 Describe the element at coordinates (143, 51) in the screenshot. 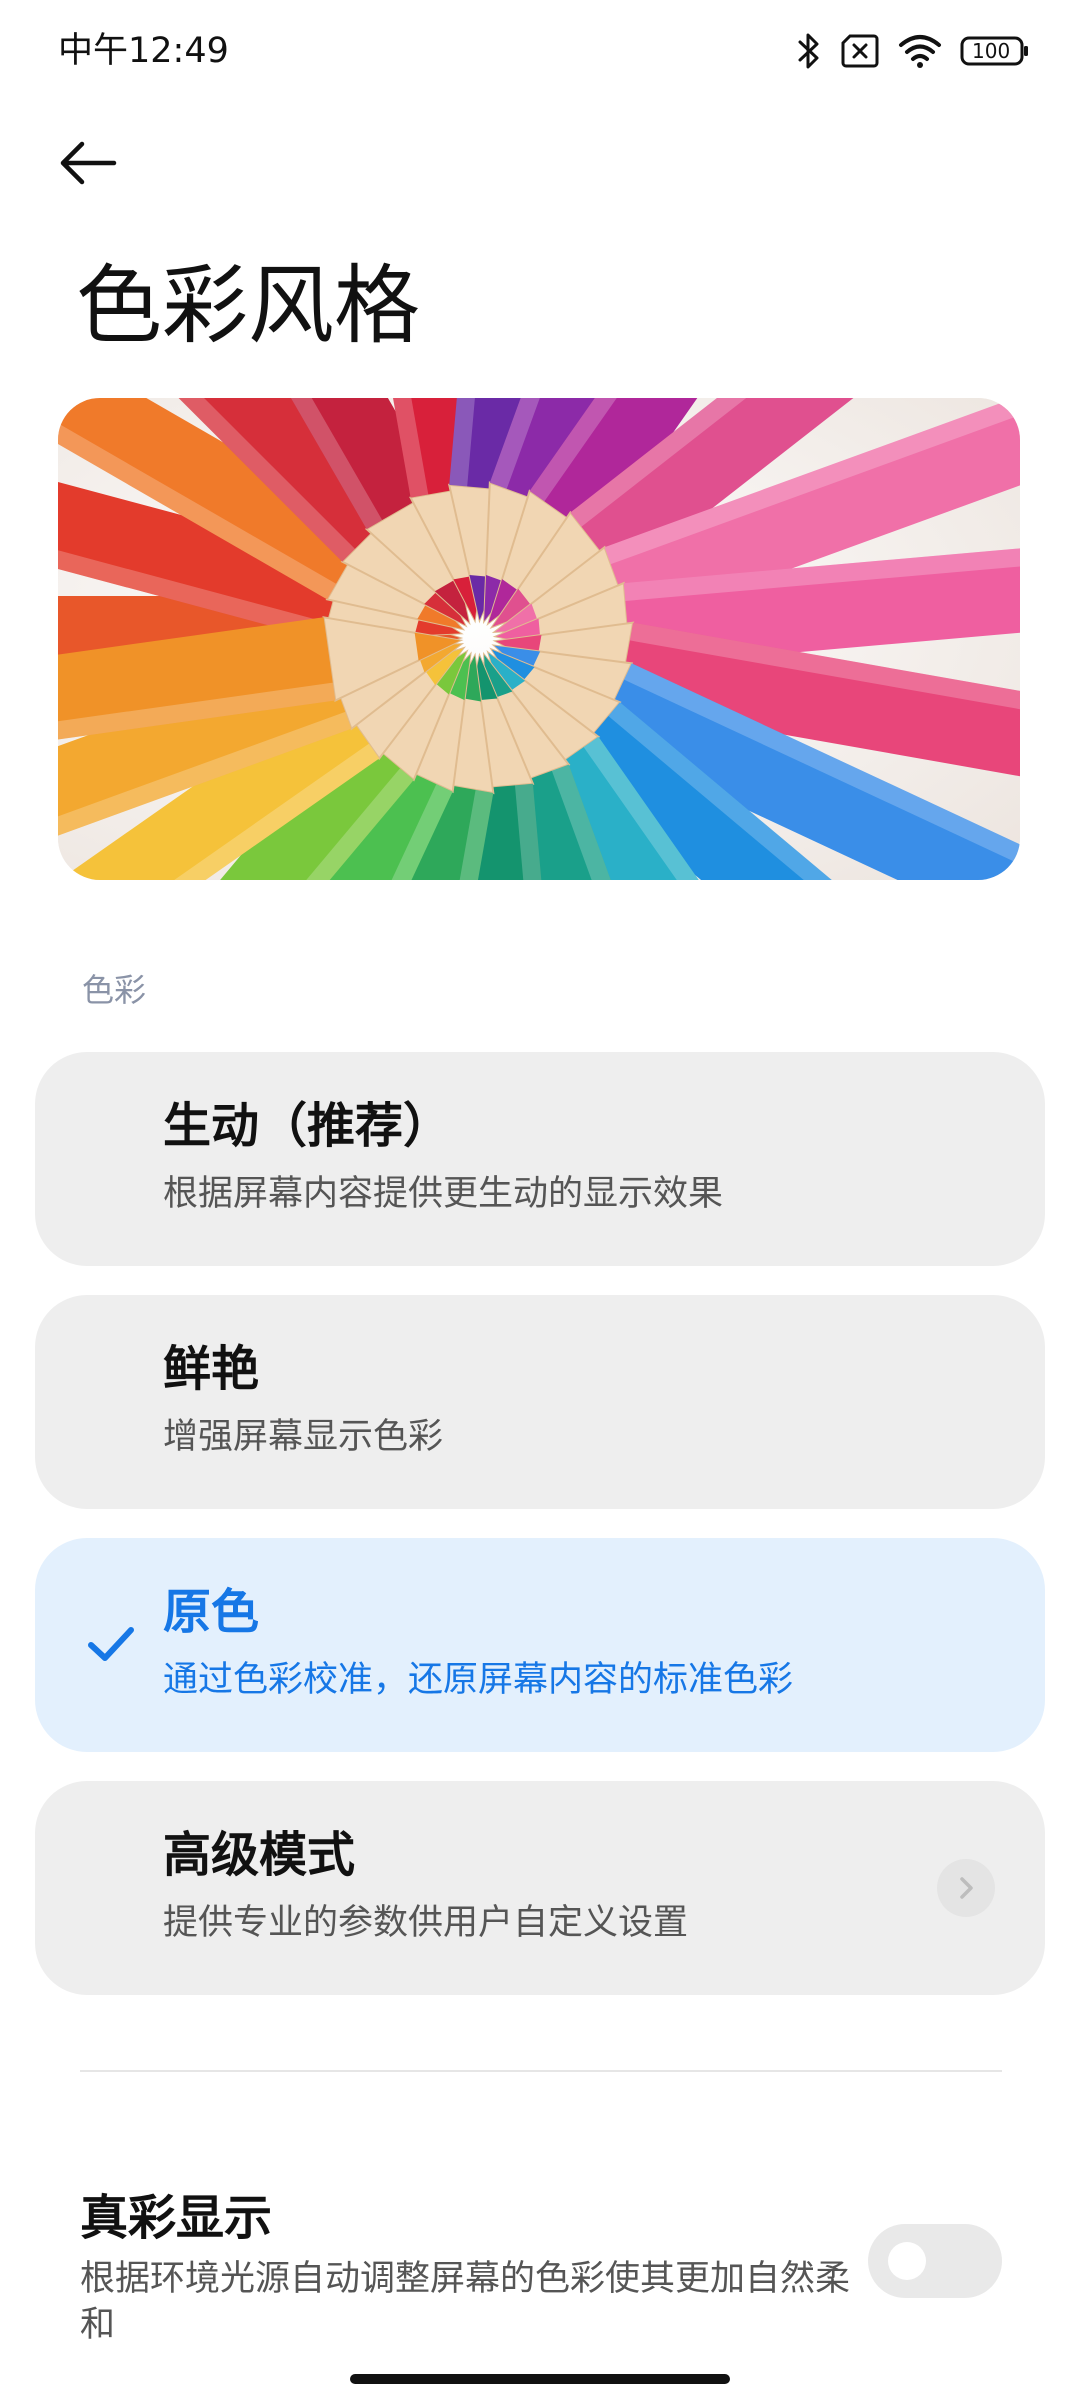

I see `status-time: 中午12:49` at that location.